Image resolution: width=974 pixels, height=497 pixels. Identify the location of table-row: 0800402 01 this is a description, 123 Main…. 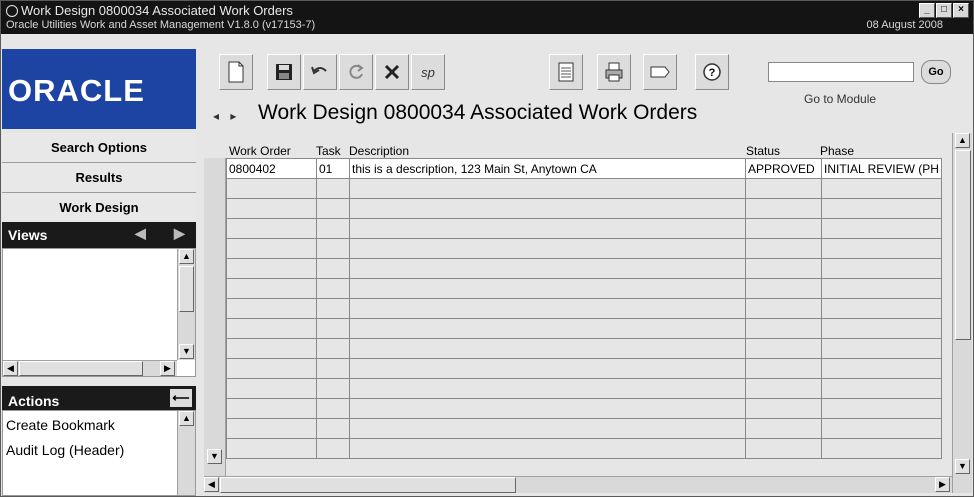
(584, 168).